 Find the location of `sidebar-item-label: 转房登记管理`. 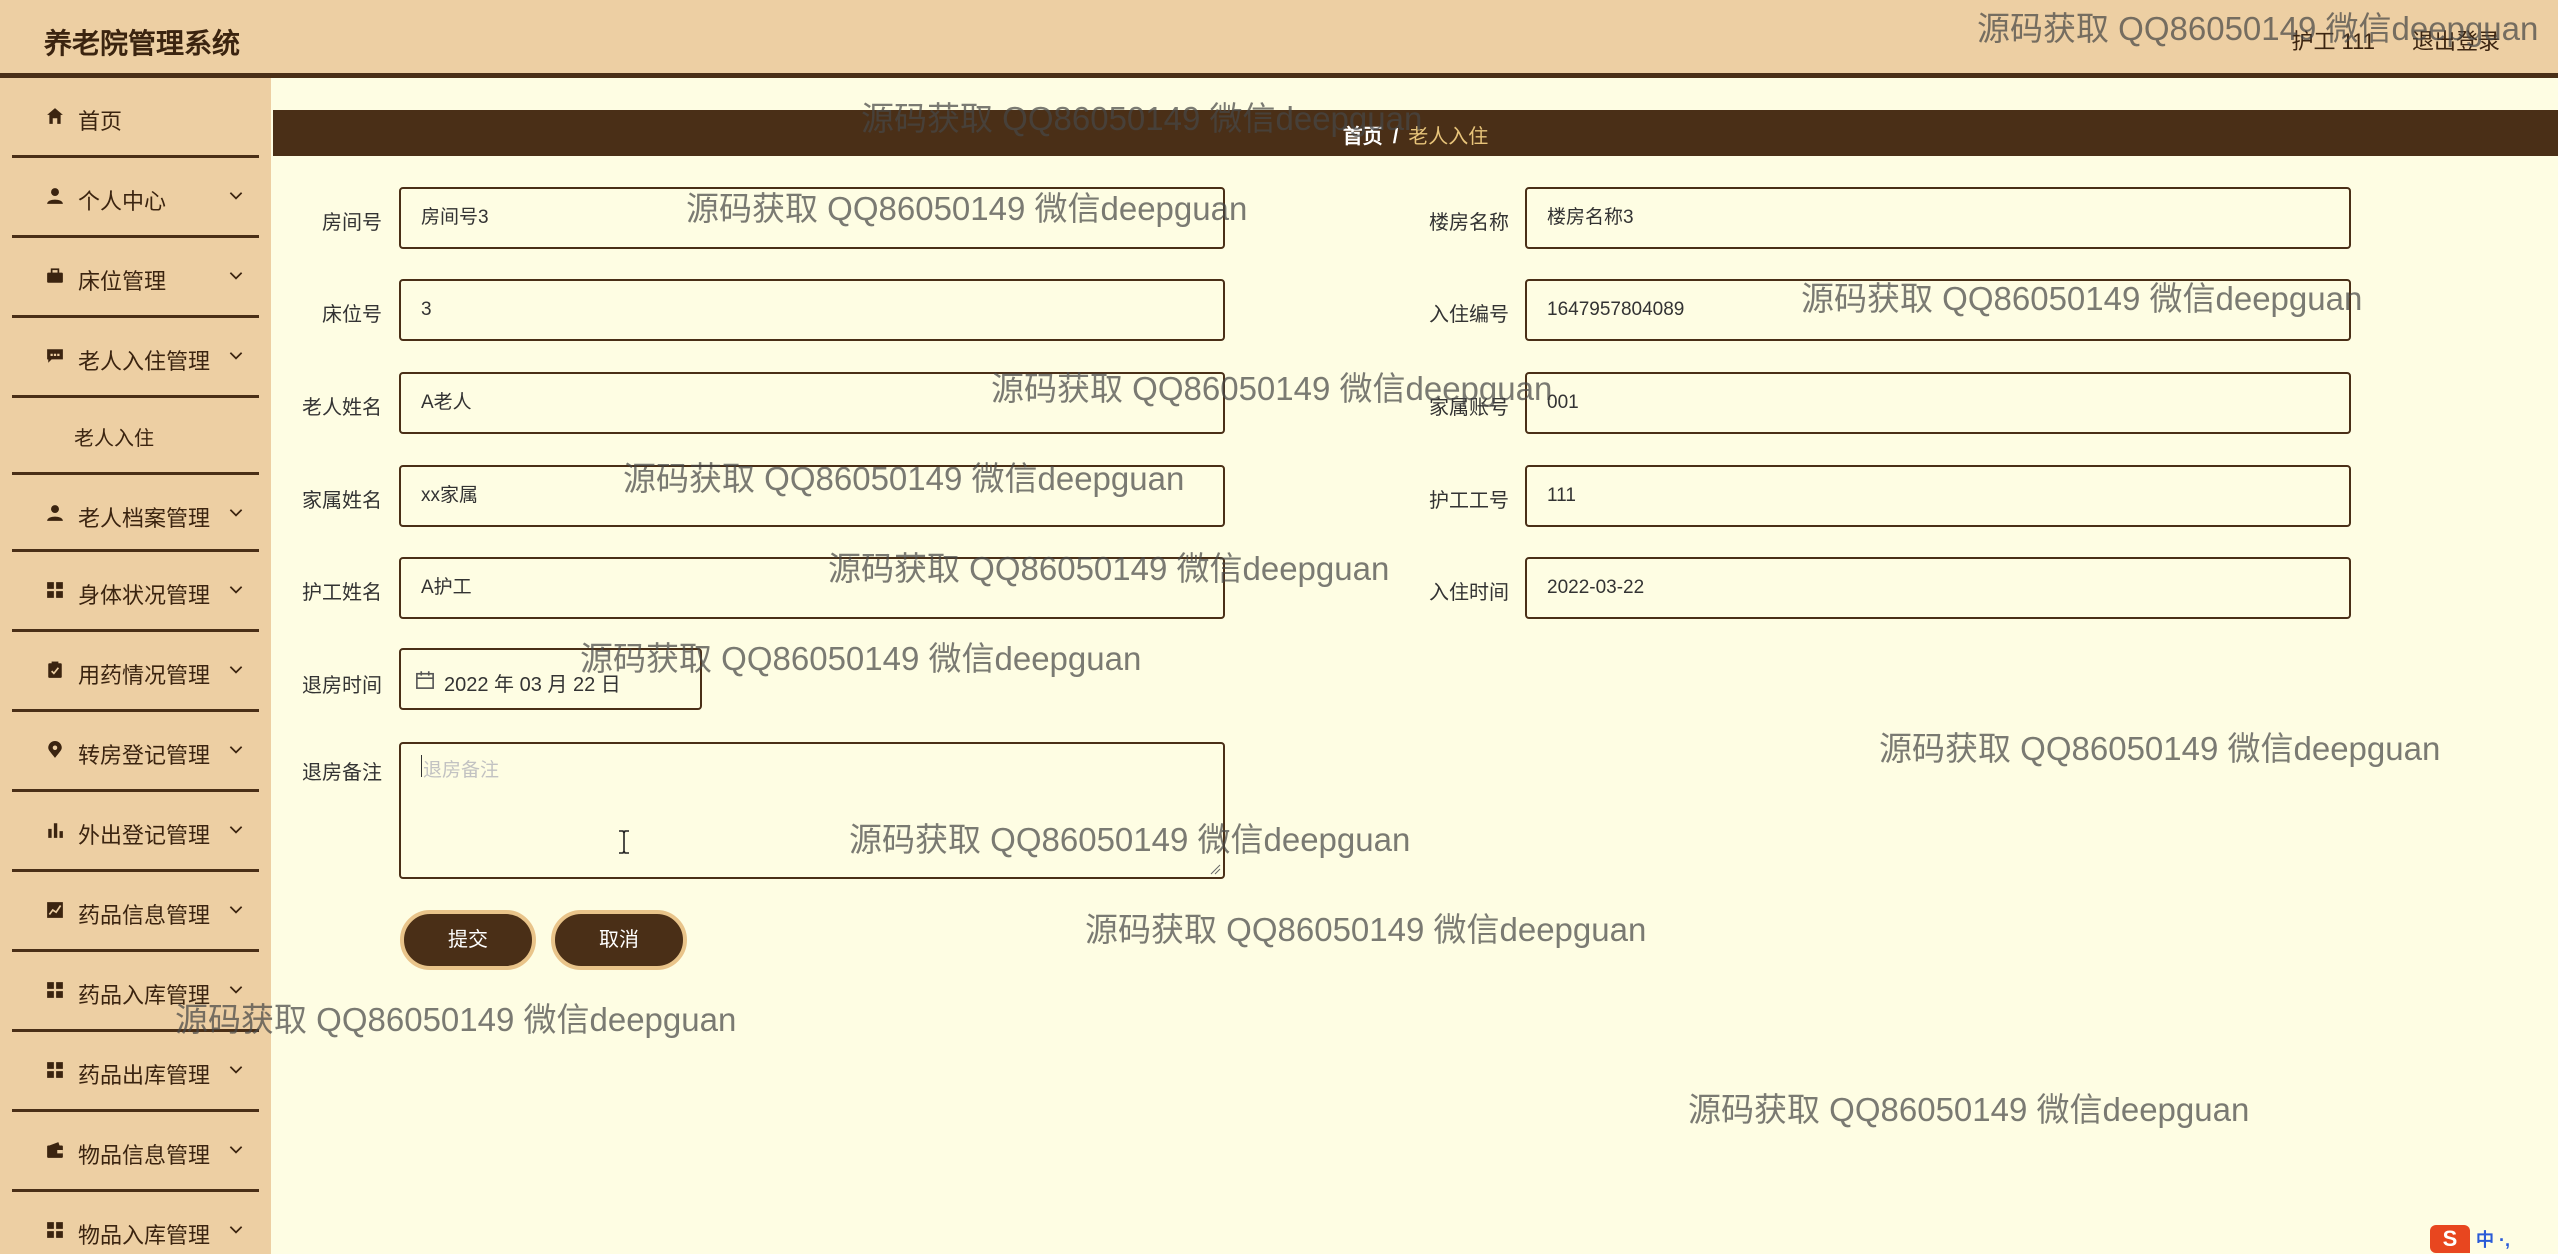

sidebar-item-label: 转房登记管理 is located at coordinates (144, 755).